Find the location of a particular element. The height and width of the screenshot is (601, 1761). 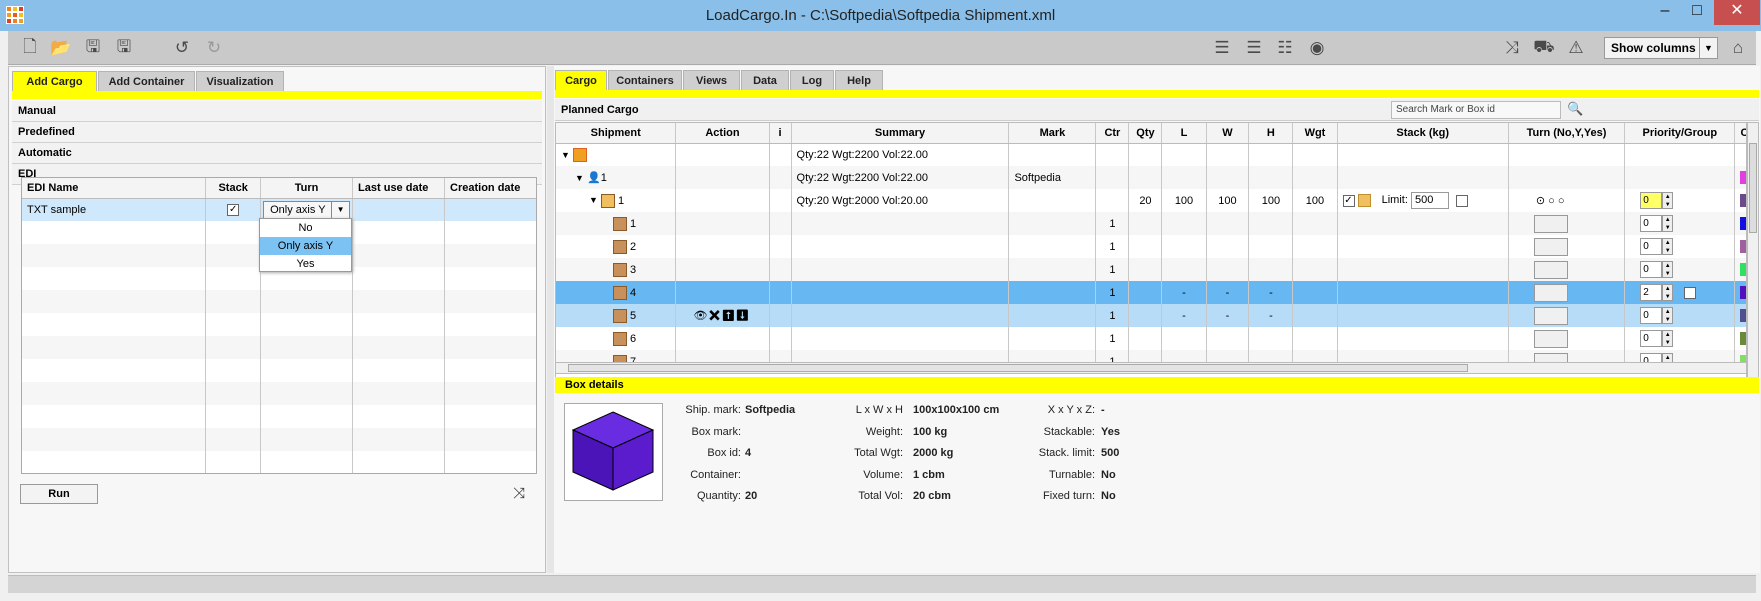

cargo-column-header: Qty is located at coordinates (1145, 133).